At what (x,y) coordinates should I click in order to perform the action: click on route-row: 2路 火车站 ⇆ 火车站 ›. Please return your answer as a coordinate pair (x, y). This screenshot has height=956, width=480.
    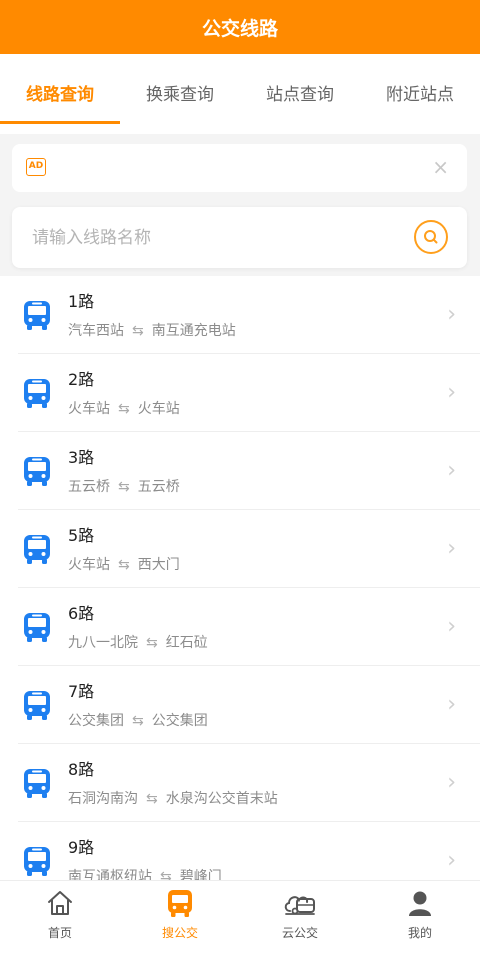
    Looking at the image, I should click on (249, 393).